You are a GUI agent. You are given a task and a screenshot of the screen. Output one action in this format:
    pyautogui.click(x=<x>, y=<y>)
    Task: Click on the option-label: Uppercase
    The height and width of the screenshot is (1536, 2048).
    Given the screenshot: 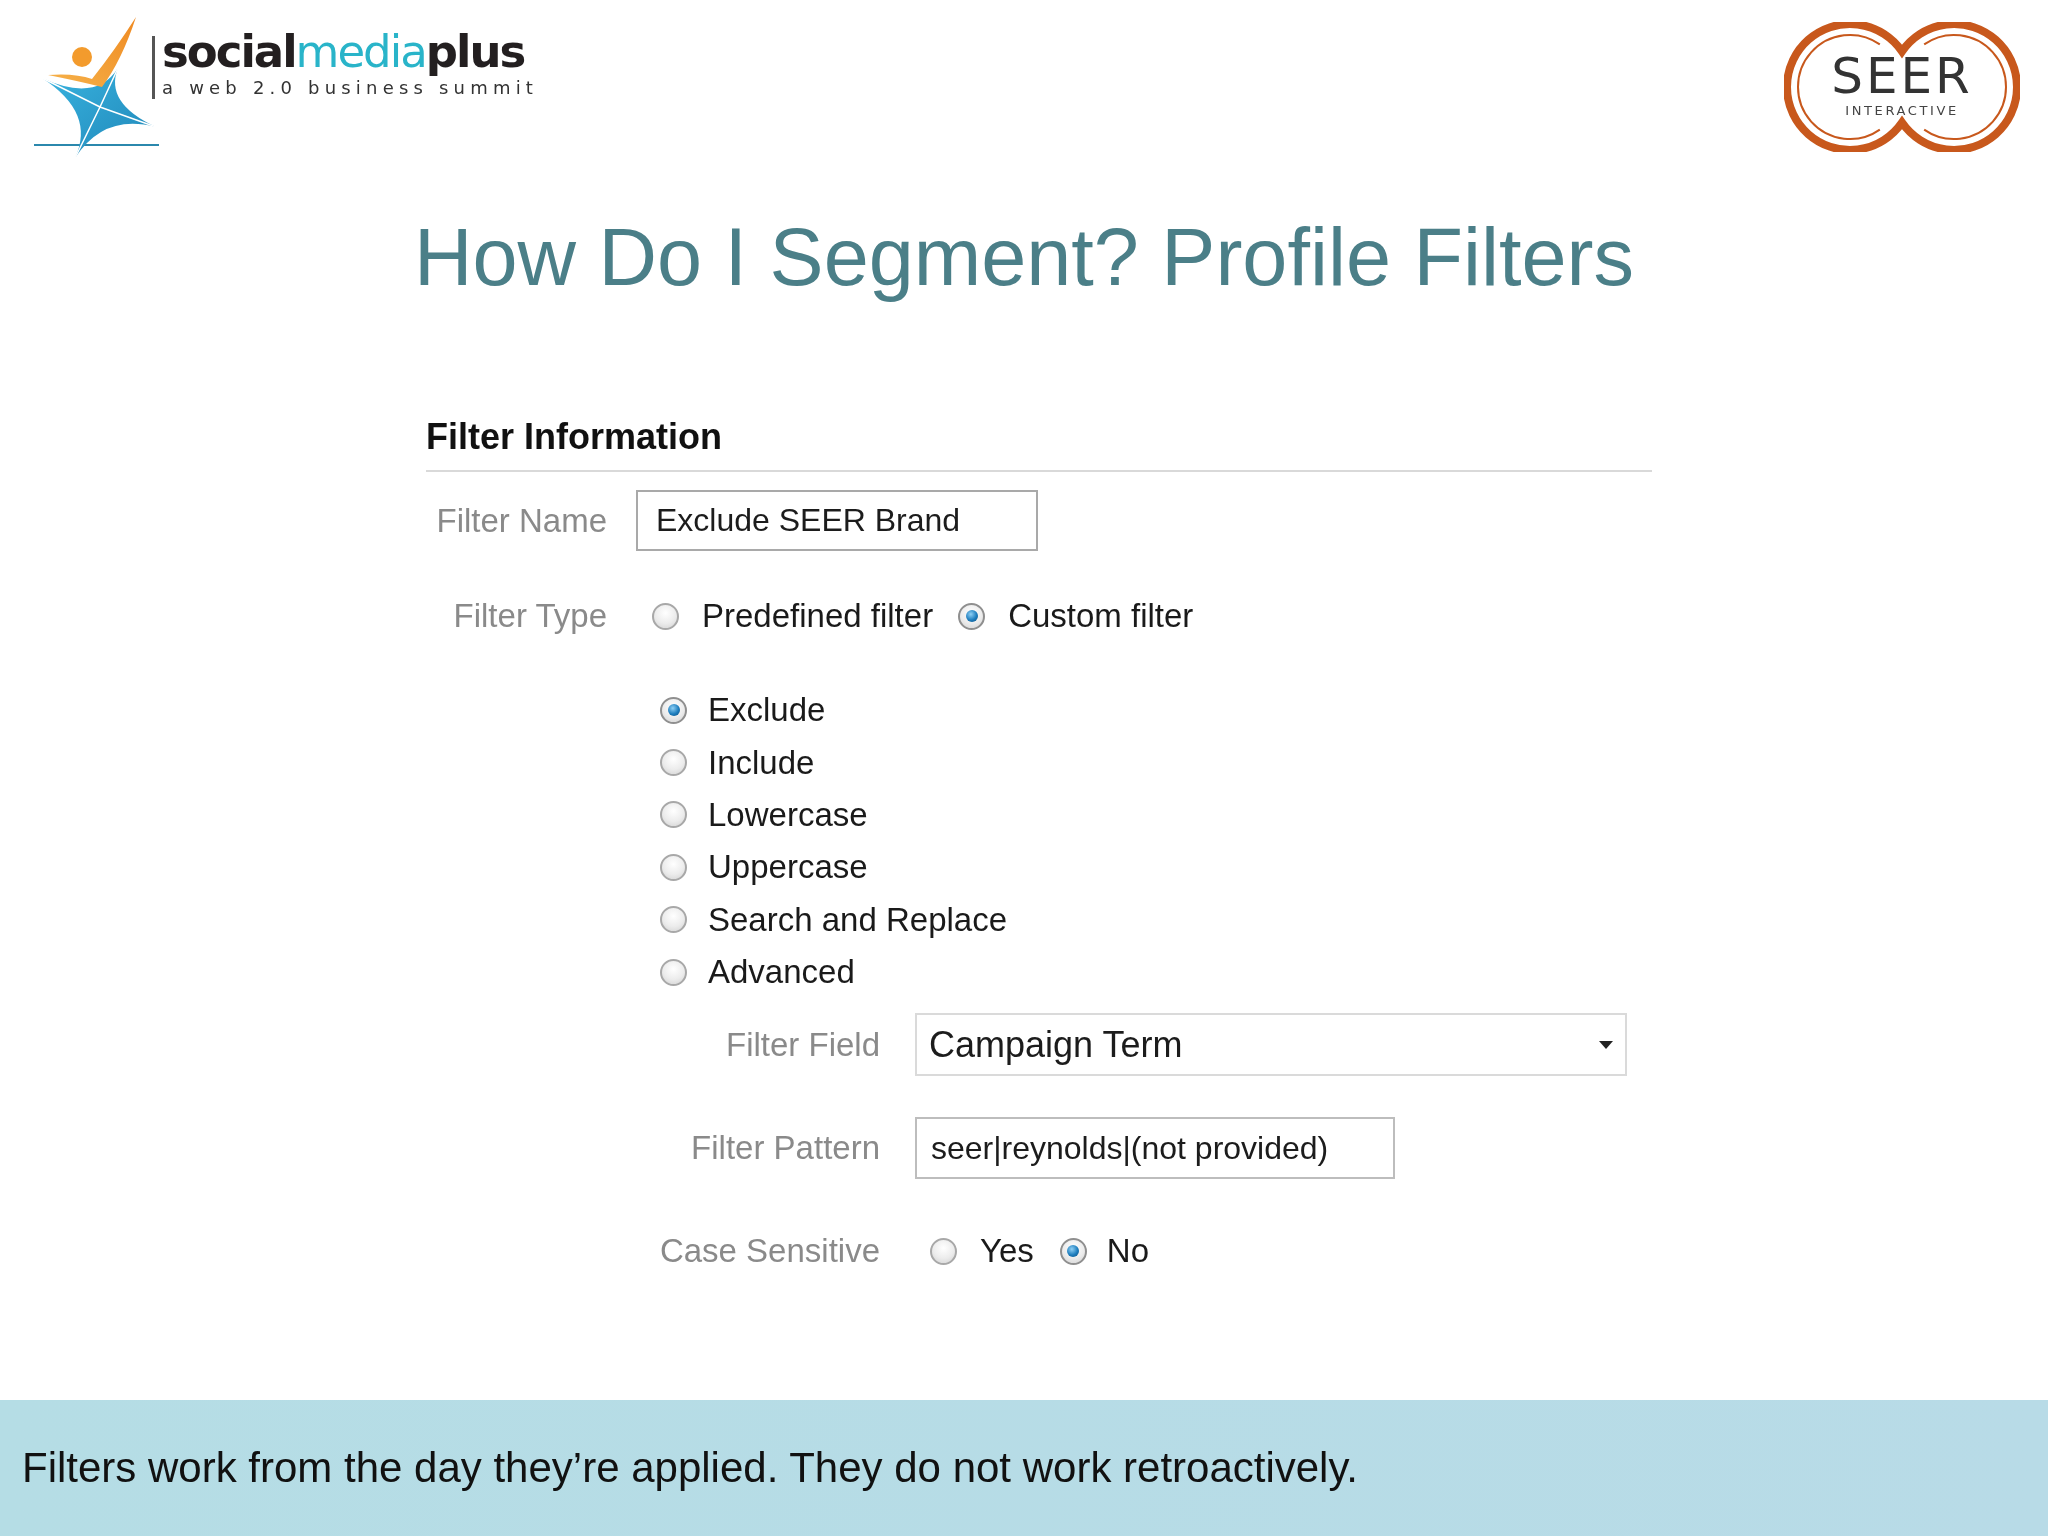 What is the action you would take?
    pyautogui.click(x=788, y=867)
    